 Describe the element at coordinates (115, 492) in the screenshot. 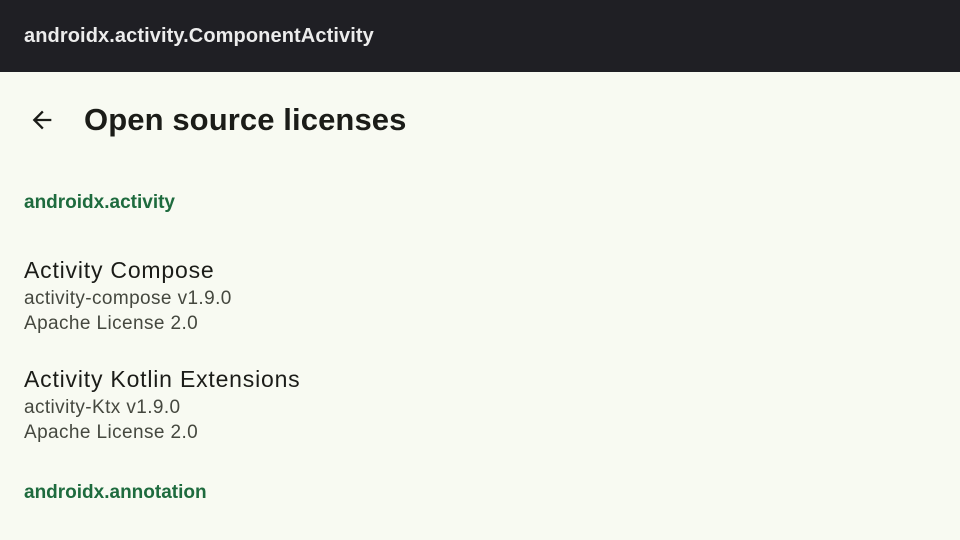

I see `section-header: androidx.annotation` at that location.